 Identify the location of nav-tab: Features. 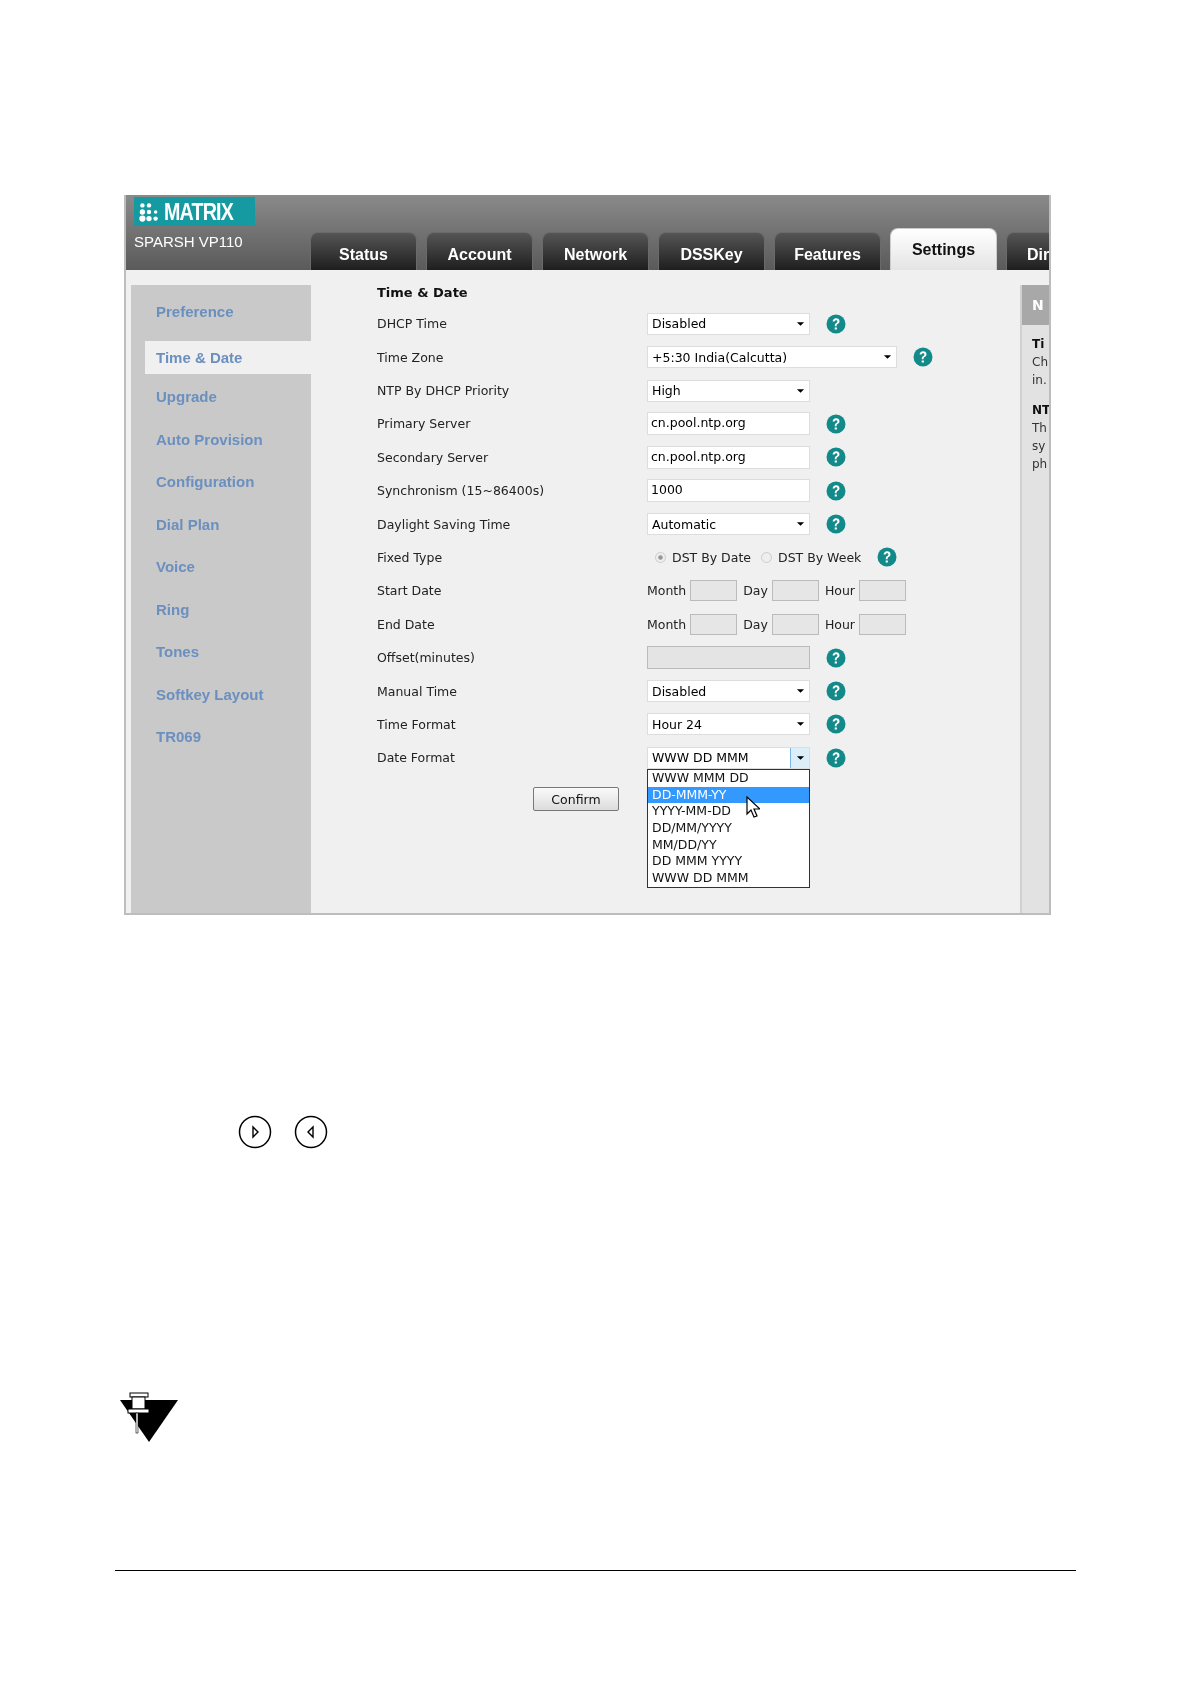
(827, 251).